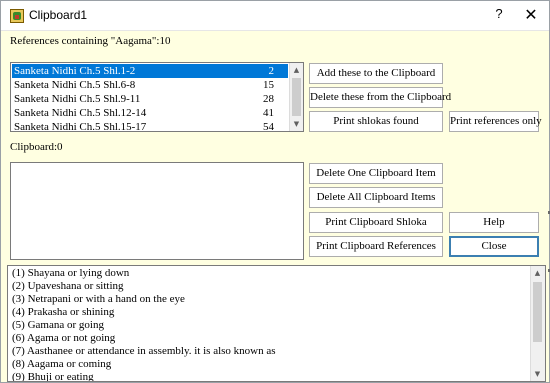  I want to click on help-icon: ?, so click(499, 15).